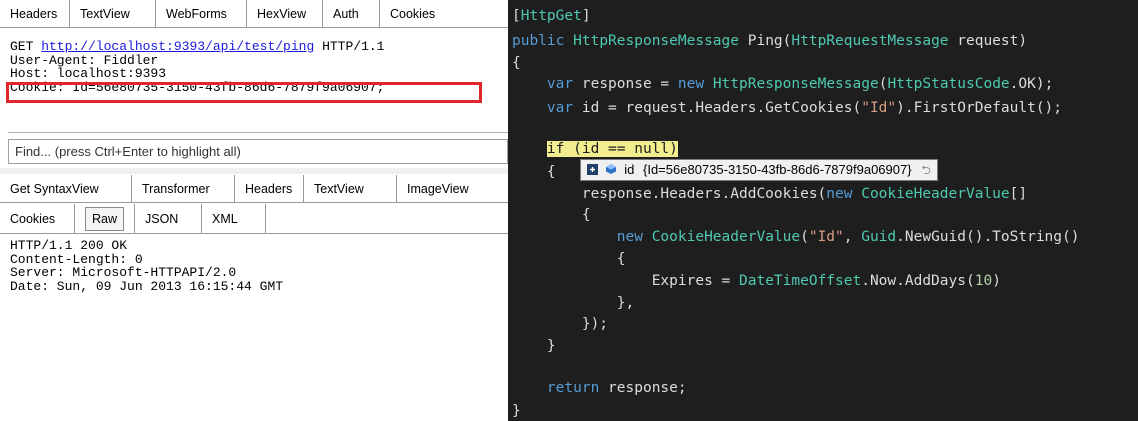 Image resolution: width=1138 pixels, height=421 pixels. I want to click on code-line-close-init: },, so click(625, 303).